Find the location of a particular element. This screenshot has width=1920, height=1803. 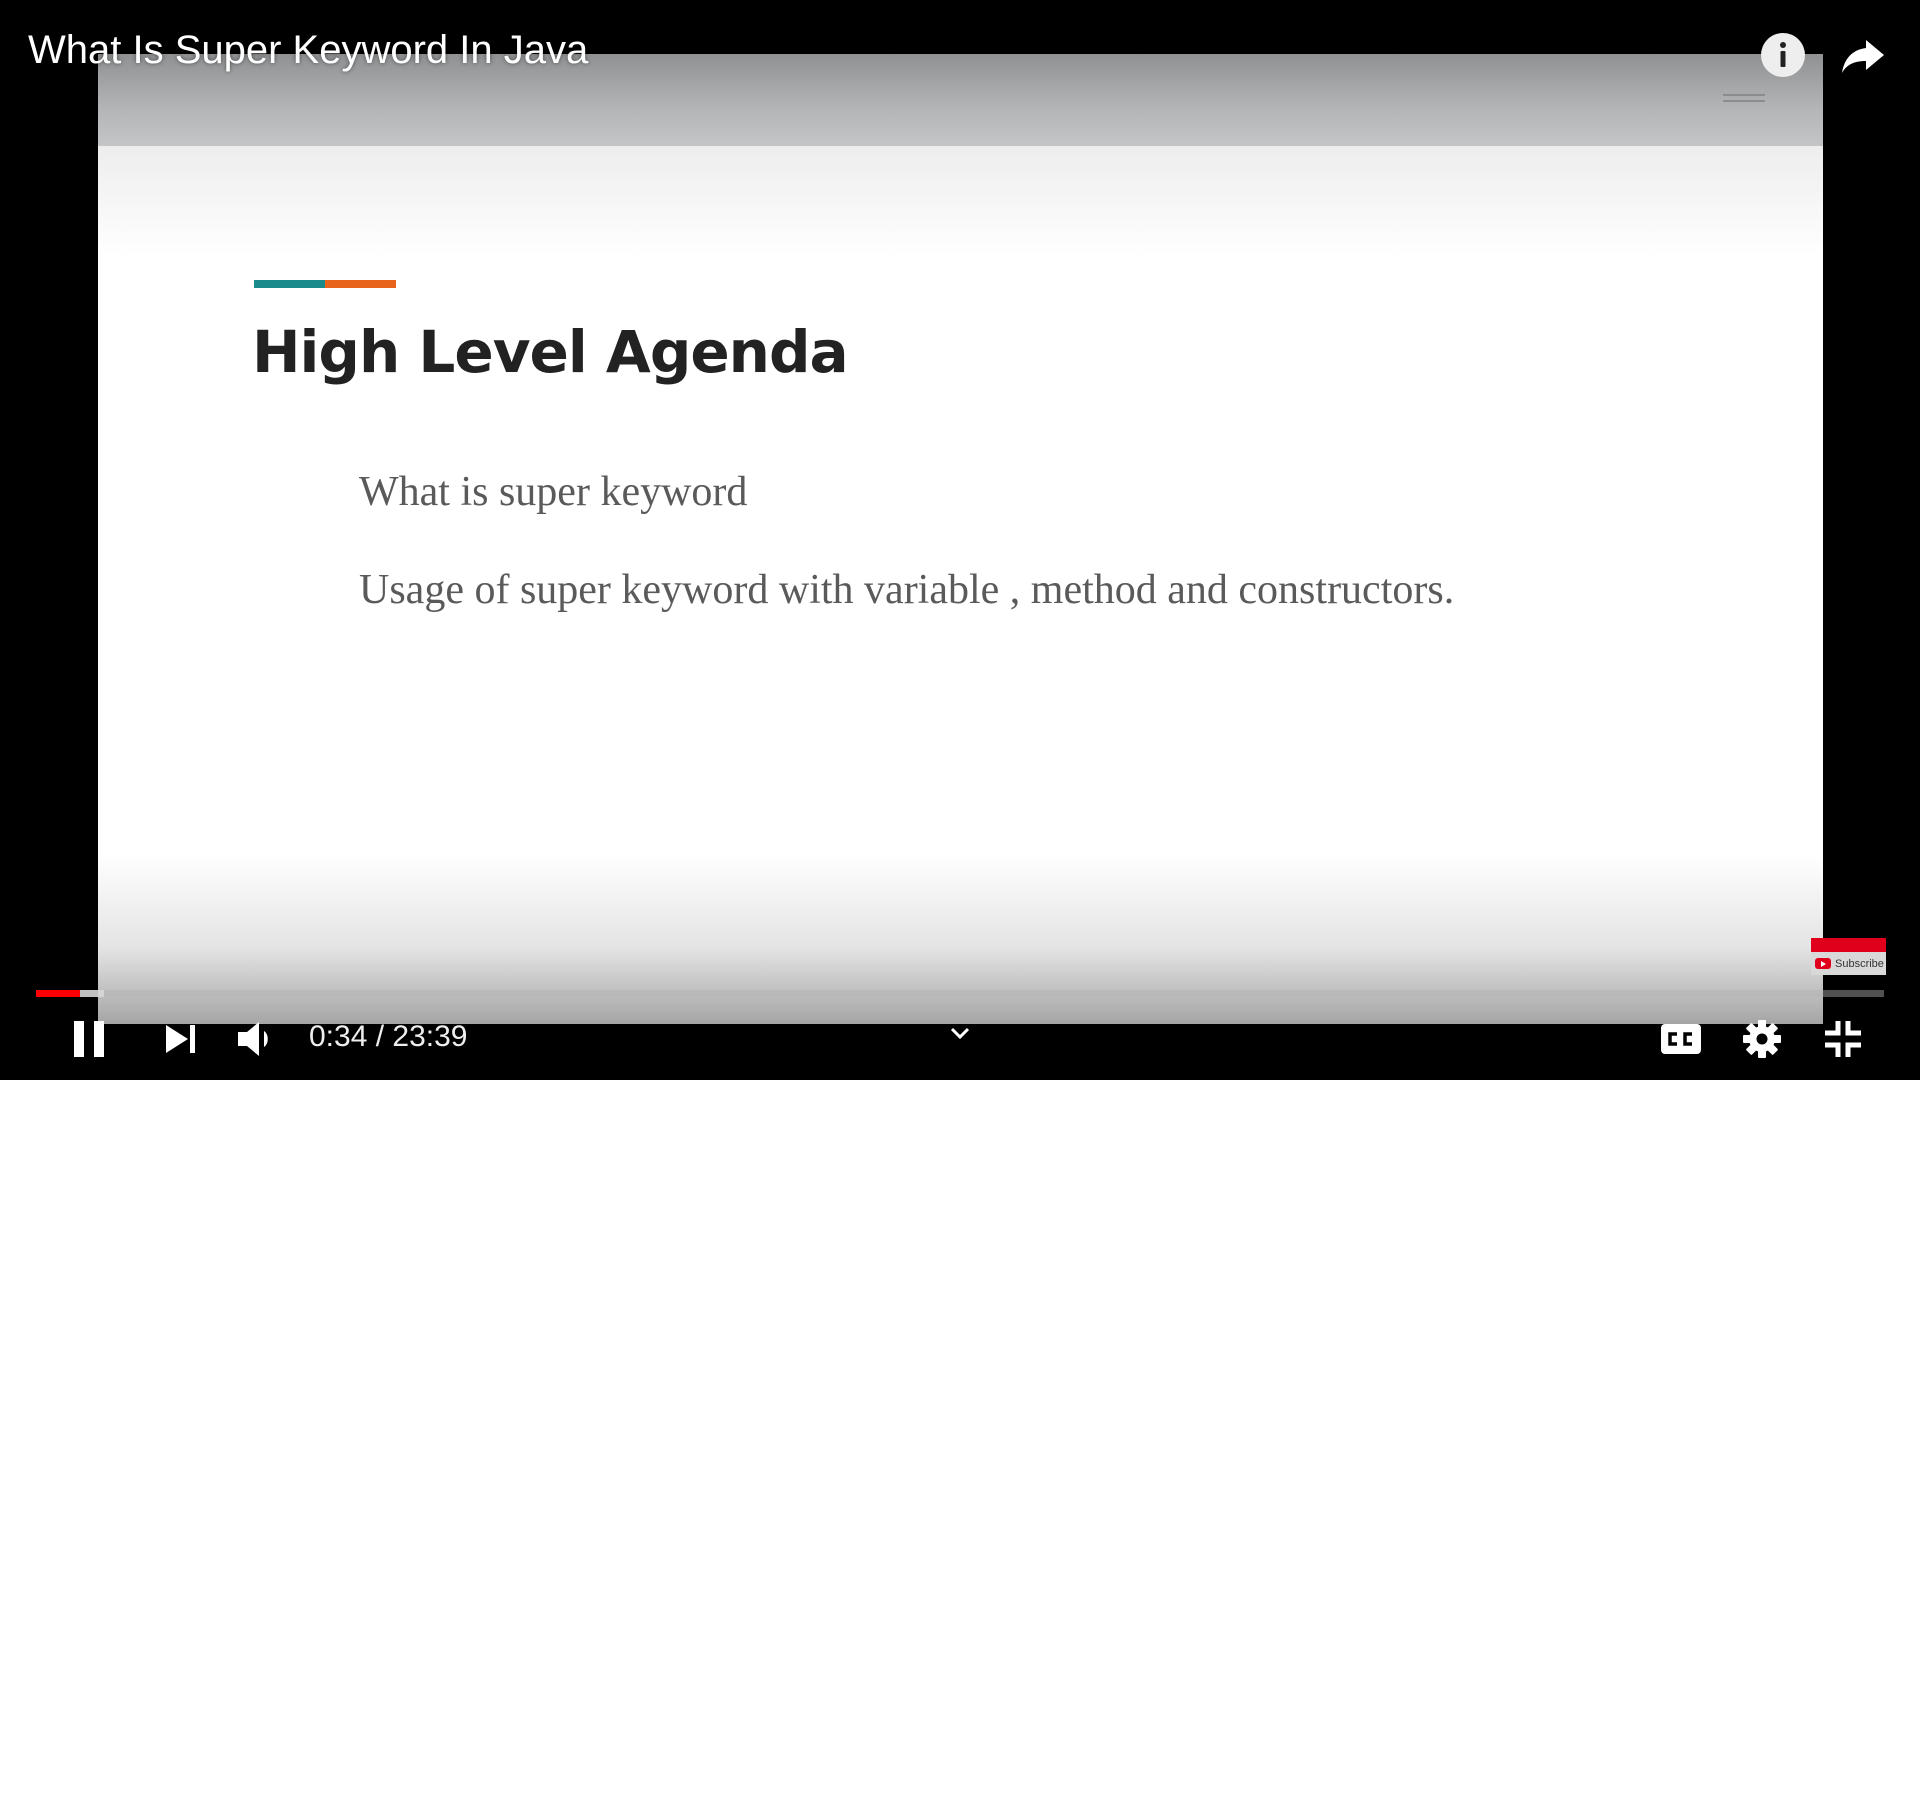

agenda-item: What is super keyword is located at coordinates (553, 492).